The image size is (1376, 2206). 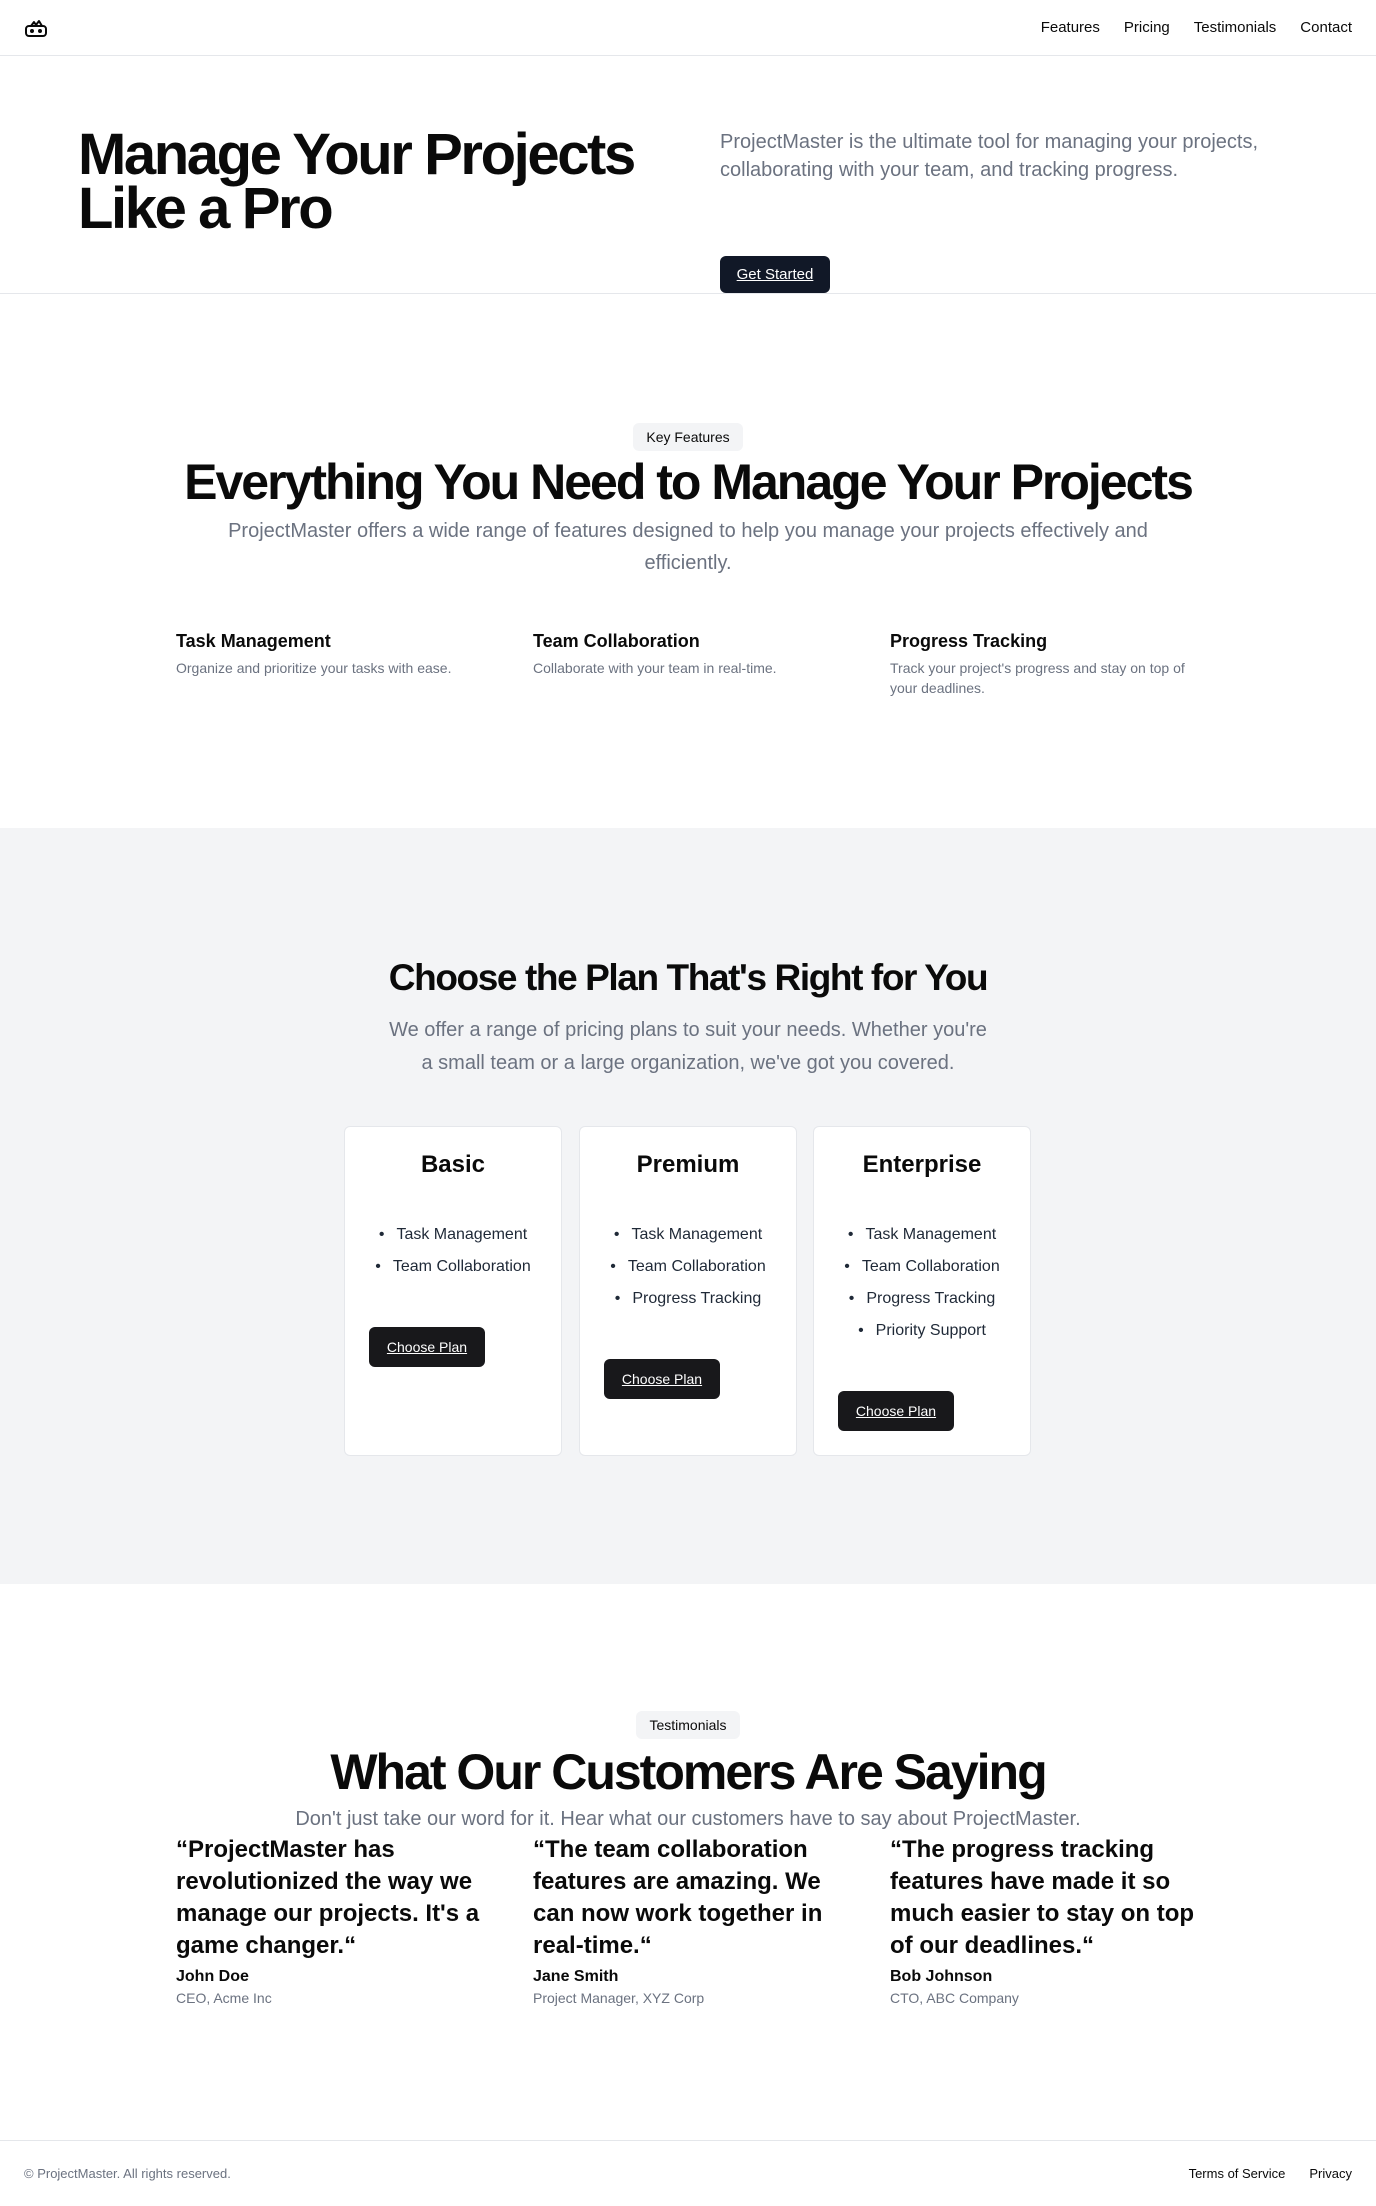 I want to click on testimonial-role: CTO, ABC Company, so click(x=954, y=1998).